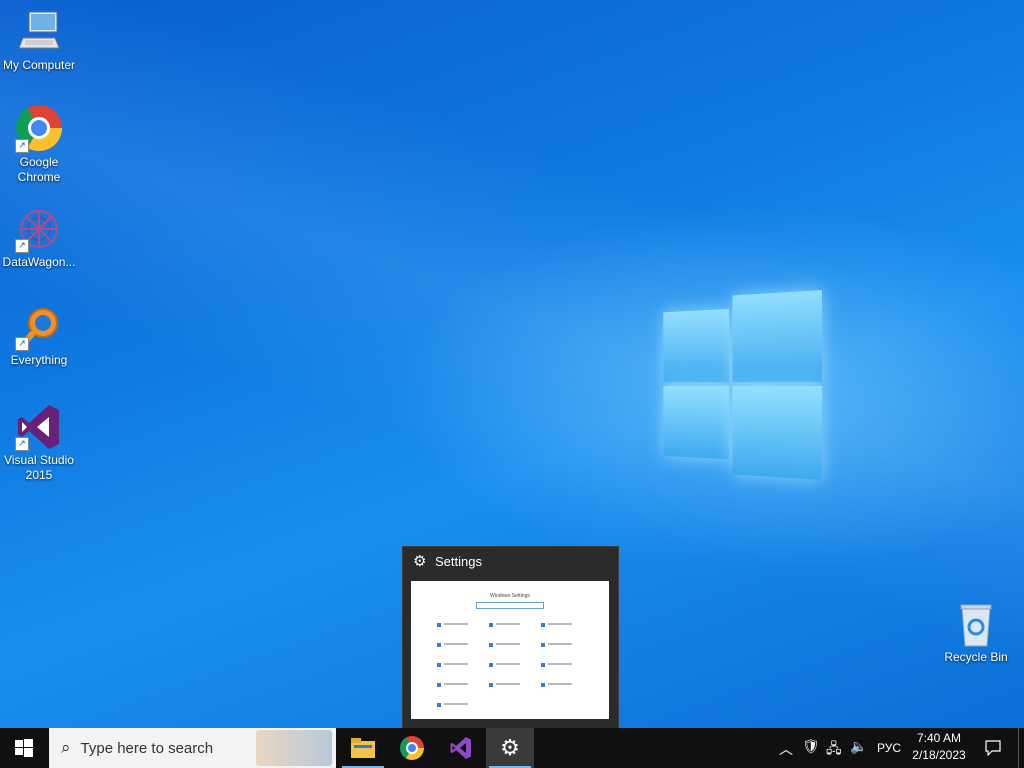 This screenshot has width=1024, height=768. What do you see at coordinates (39, 32) in the screenshot?
I see `computer-icon` at bounding box center [39, 32].